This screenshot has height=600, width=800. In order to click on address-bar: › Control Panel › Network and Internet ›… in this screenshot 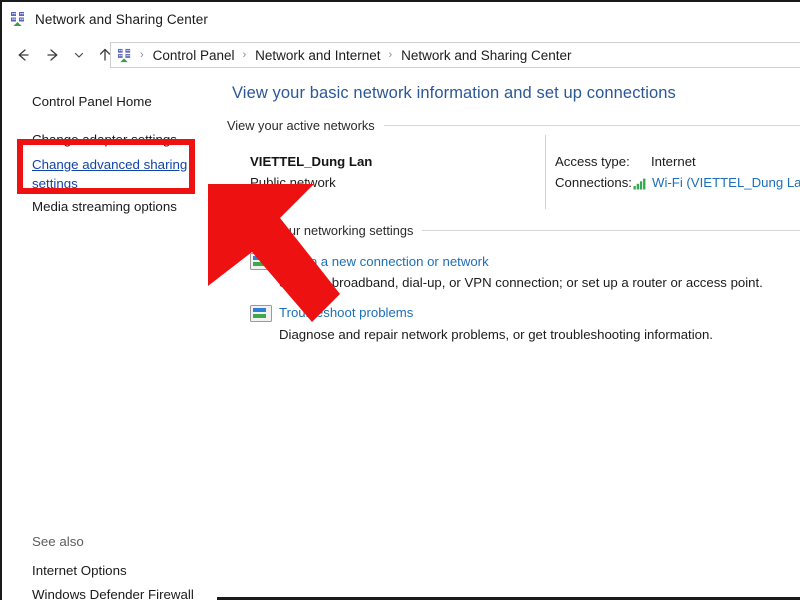, I will do `click(455, 55)`.